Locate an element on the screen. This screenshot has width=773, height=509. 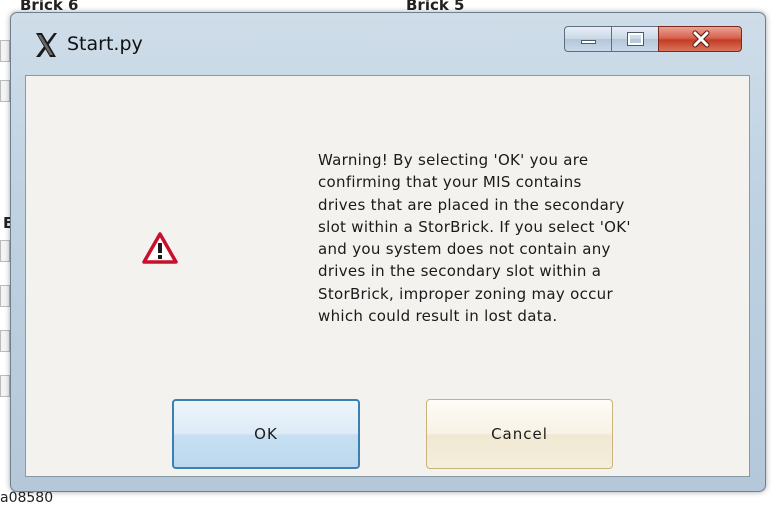
maximize-button is located at coordinates (635, 39).